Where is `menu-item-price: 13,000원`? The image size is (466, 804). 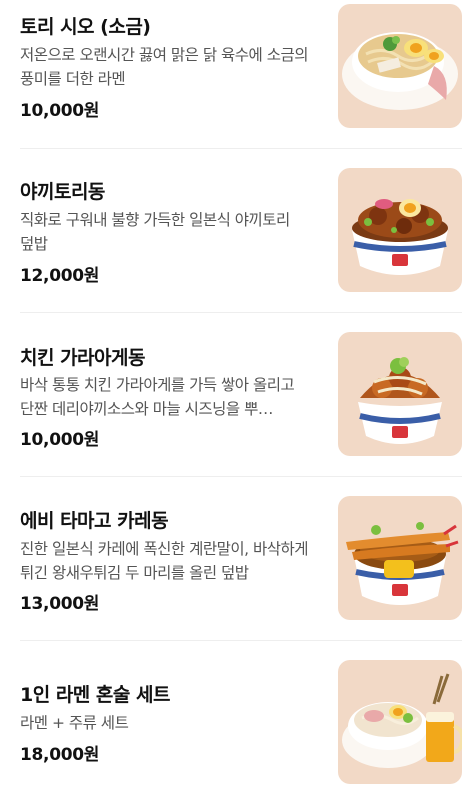 menu-item-price: 13,000원 is located at coordinates (60, 604).